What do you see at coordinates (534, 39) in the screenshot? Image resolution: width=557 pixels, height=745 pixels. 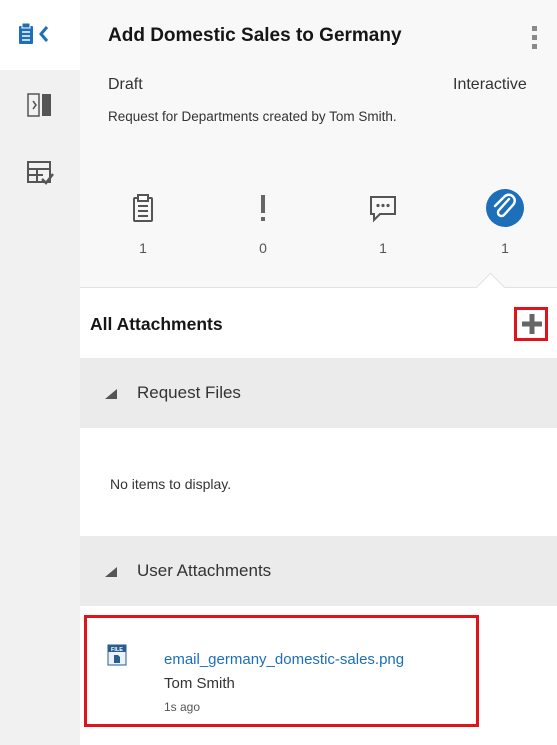 I see `more-options-icon` at bounding box center [534, 39].